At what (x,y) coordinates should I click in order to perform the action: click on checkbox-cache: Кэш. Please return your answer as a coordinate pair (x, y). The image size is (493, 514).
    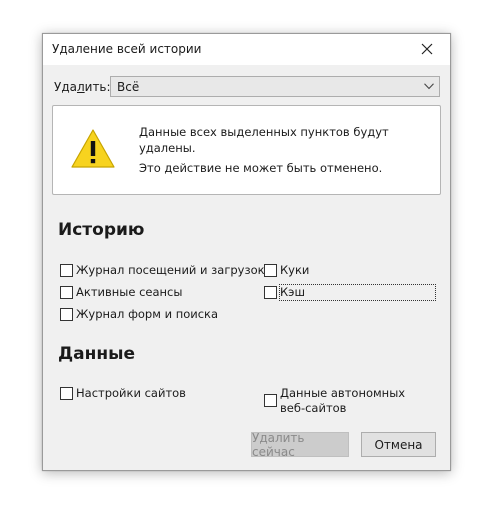
    Looking at the image, I should click on (350, 292).